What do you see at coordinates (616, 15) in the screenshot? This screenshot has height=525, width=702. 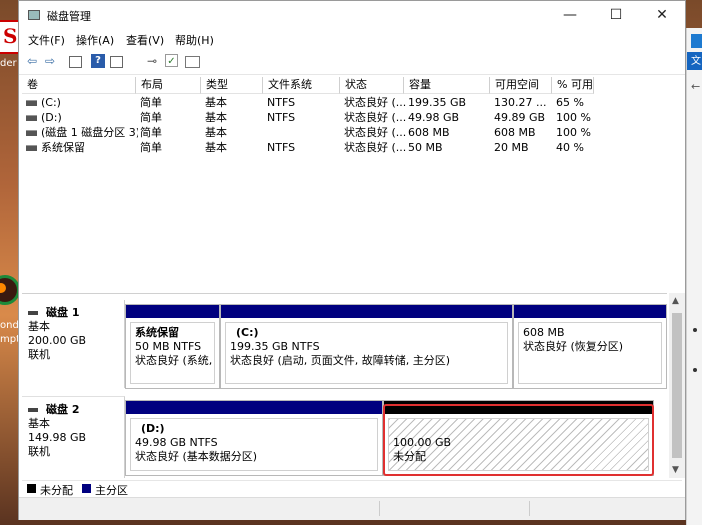 I see `maximize-button: ☐` at bounding box center [616, 15].